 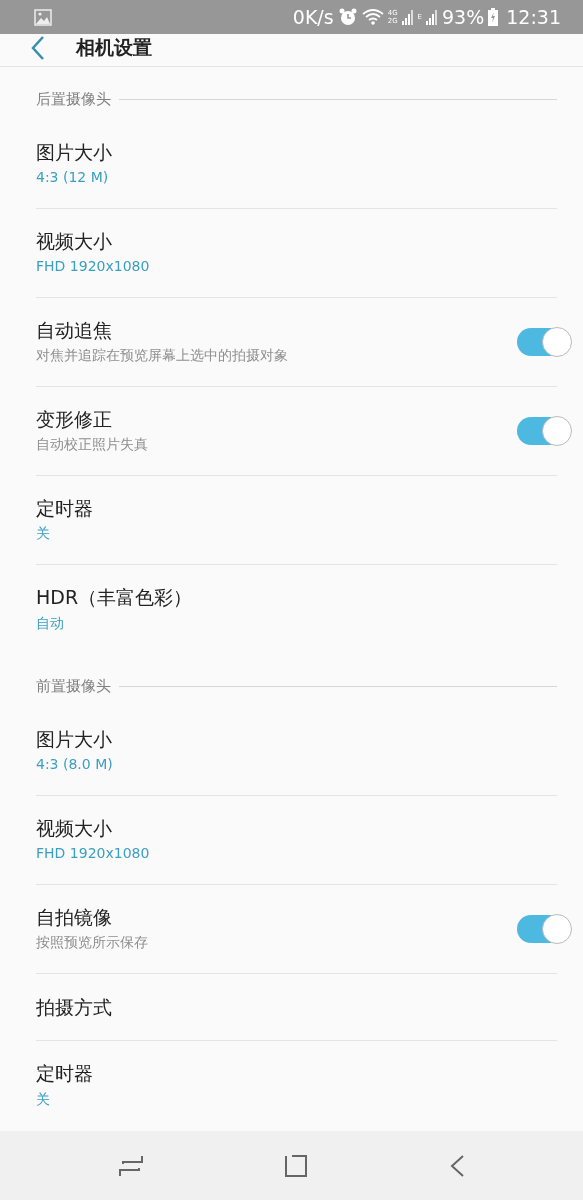 What do you see at coordinates (75, 765) in the screenshot?
I see `setting-value: 4:3 (8.0 M)` at bounding box center [75, 765].